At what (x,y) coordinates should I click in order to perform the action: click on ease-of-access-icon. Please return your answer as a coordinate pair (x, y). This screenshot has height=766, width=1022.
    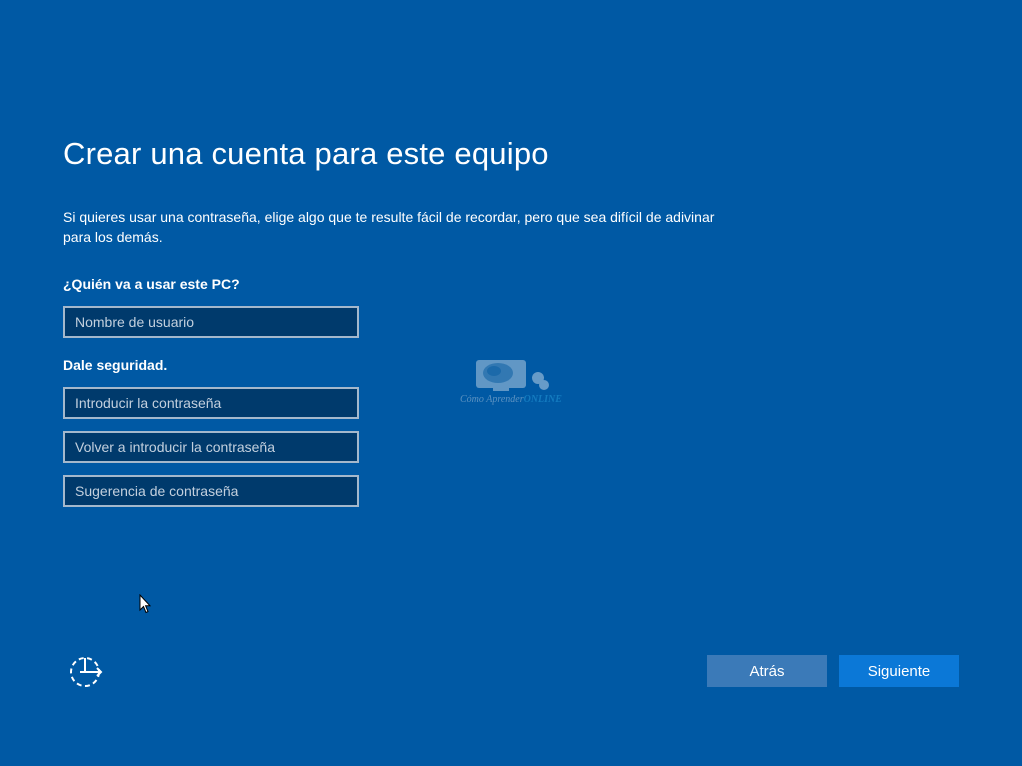
    Looking at the image, I should click on (87, 672).